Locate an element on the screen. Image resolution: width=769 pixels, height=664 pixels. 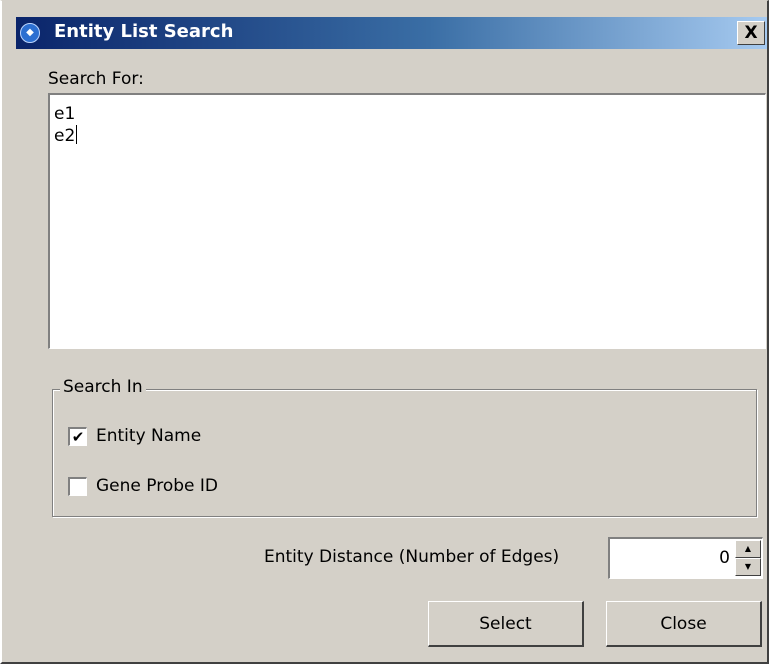
text-caret is located at coordinates (77, 134).